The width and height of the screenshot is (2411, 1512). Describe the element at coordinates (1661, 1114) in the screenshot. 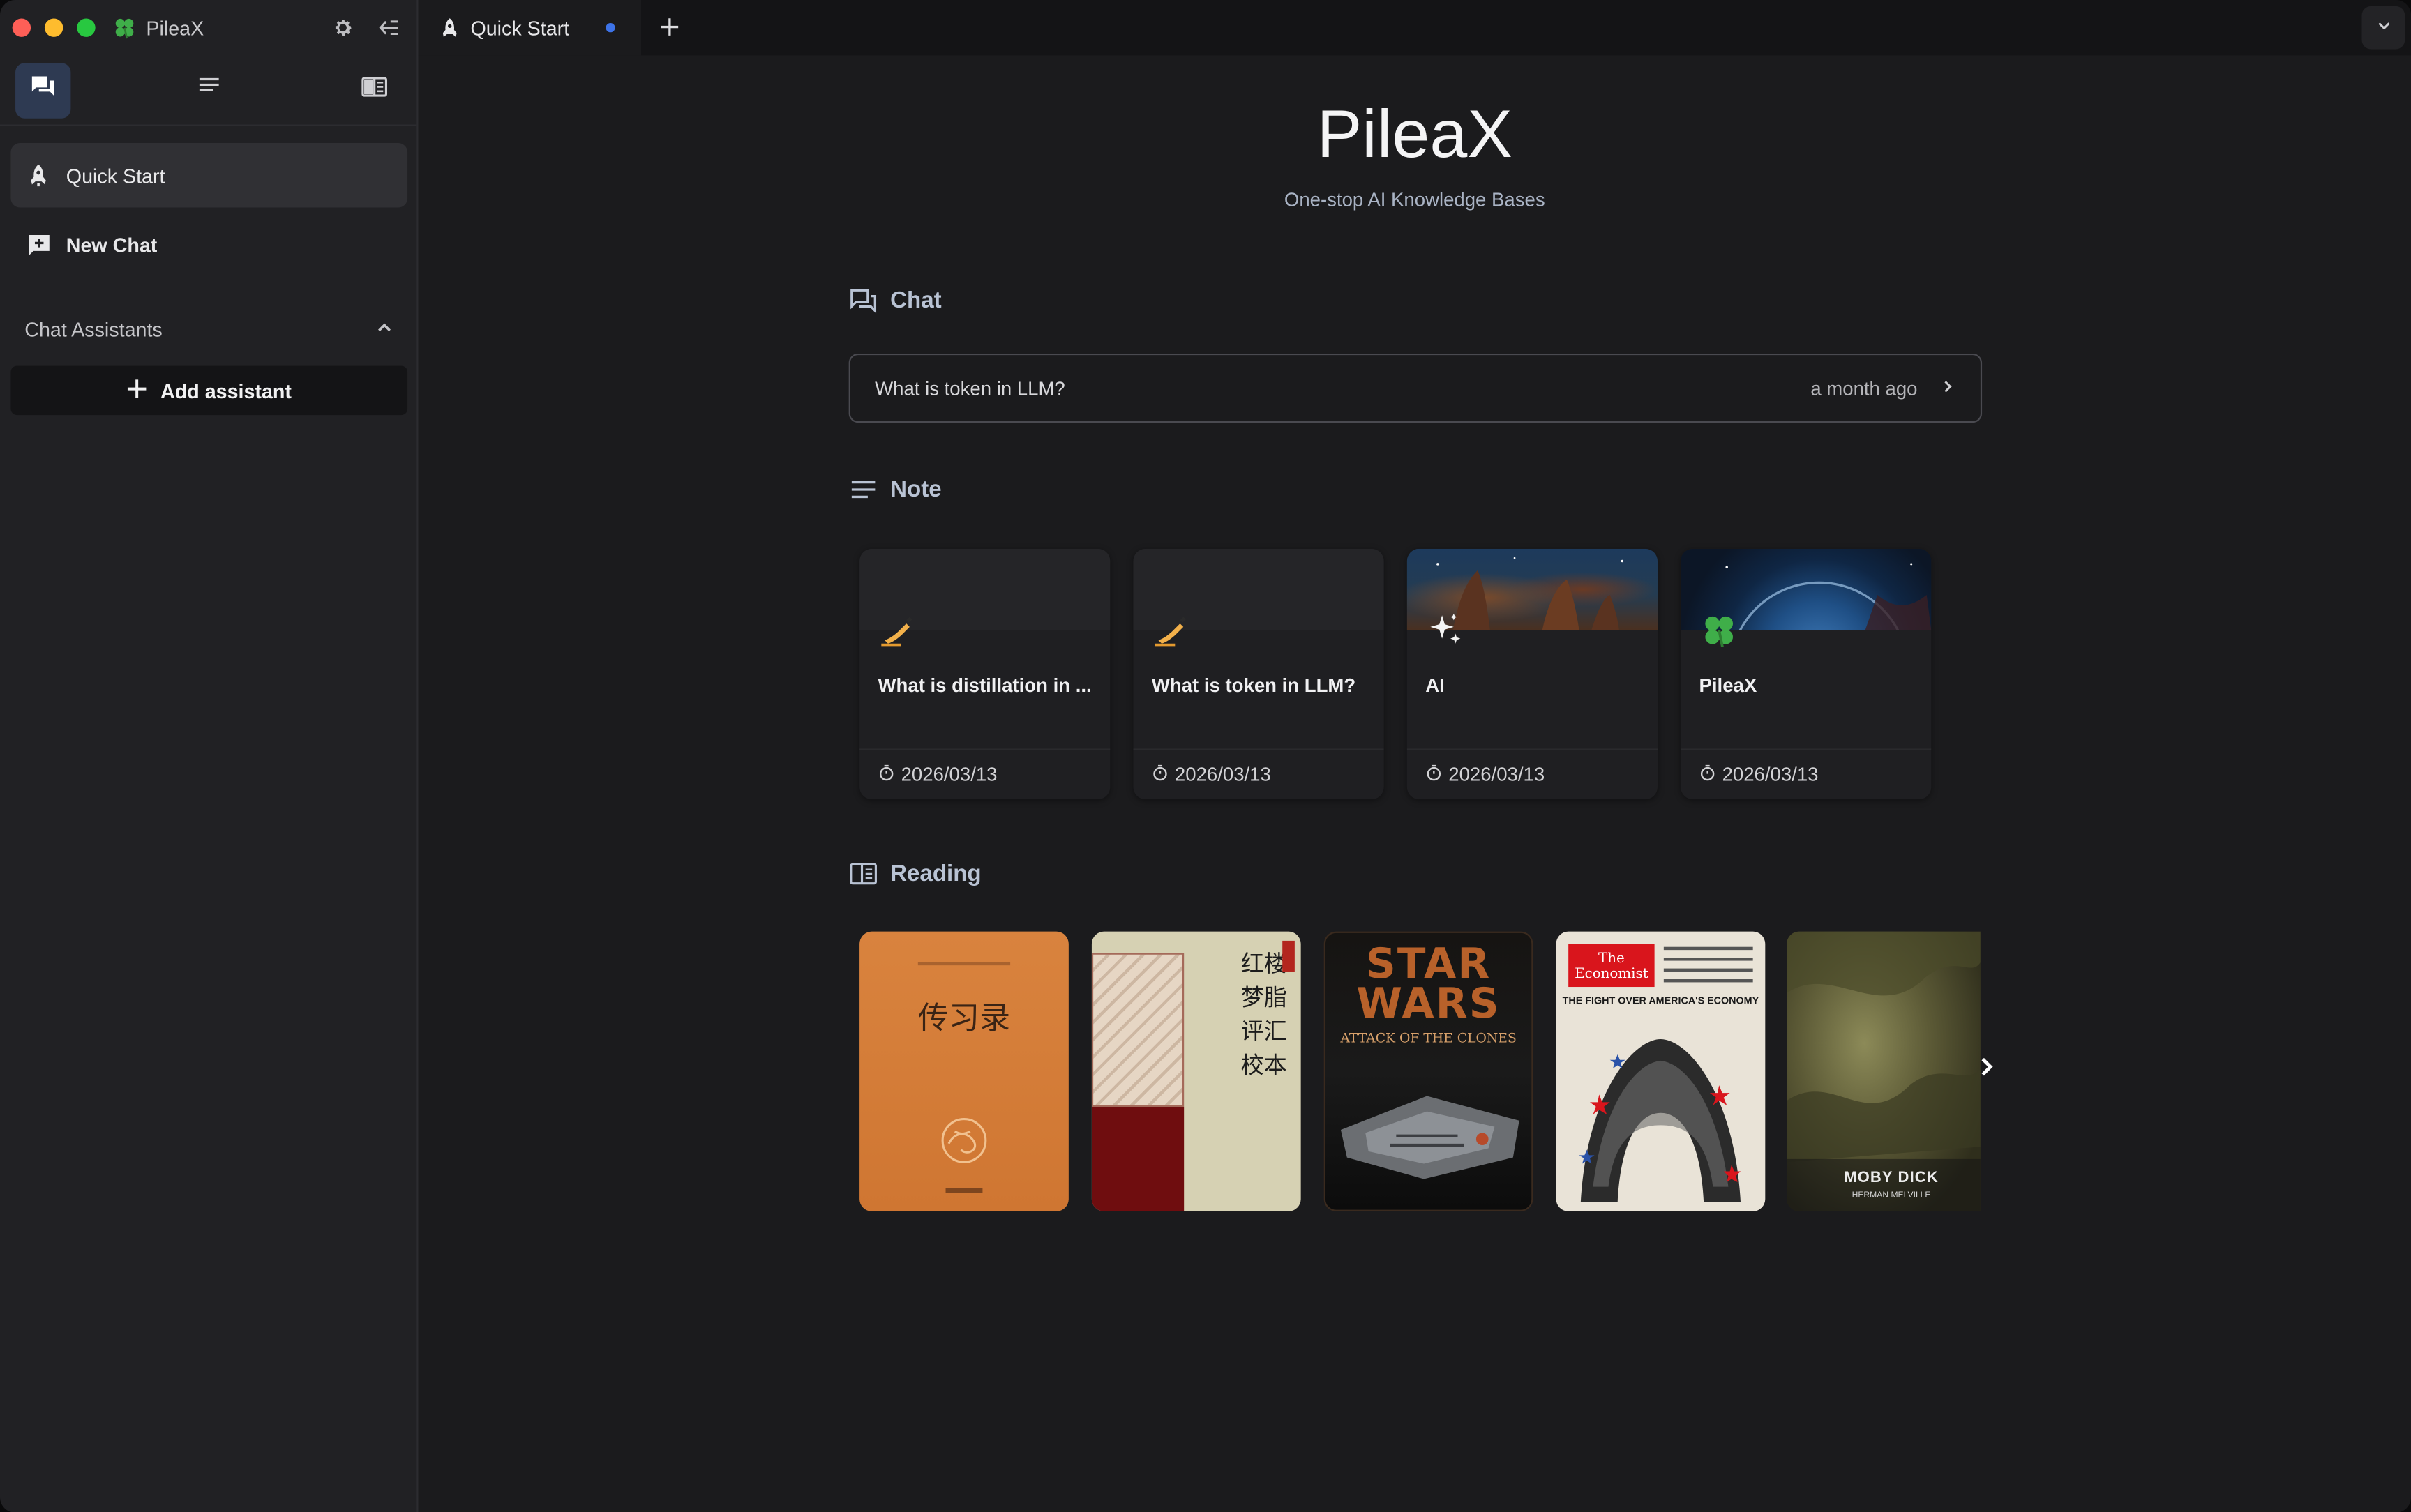

I see `crowd-collage-illustration` at that location.